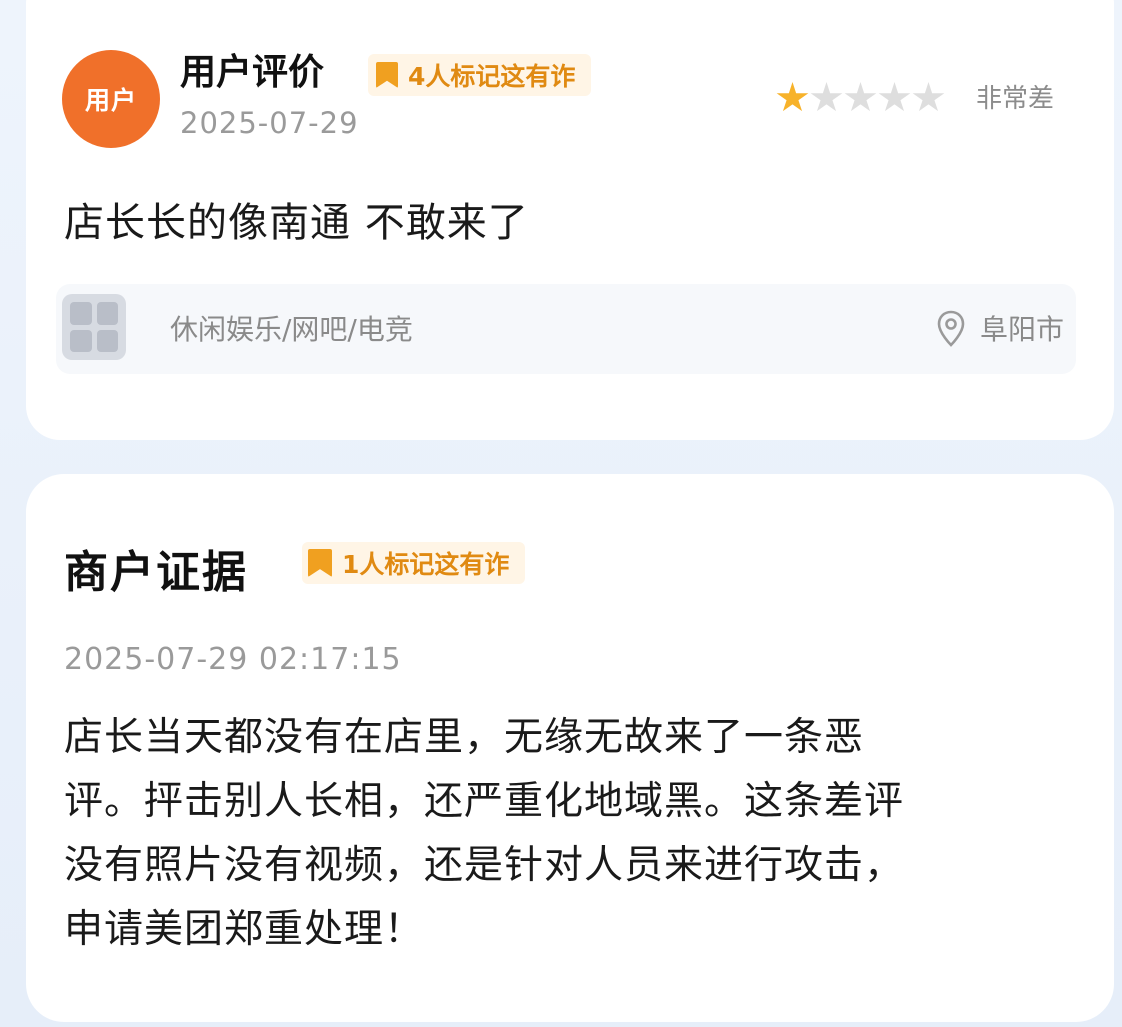  I want to click on evidence-line: 申请美团郑重处理！, so click(244, 929).